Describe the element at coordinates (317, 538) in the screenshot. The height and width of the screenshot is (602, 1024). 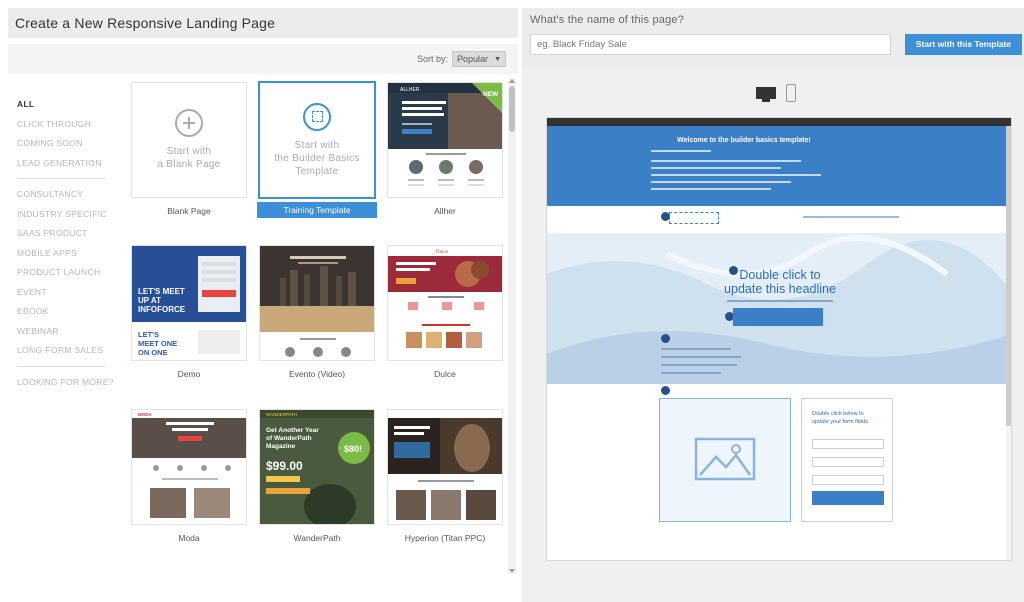
I see `template-name: WanderPath` at that location.